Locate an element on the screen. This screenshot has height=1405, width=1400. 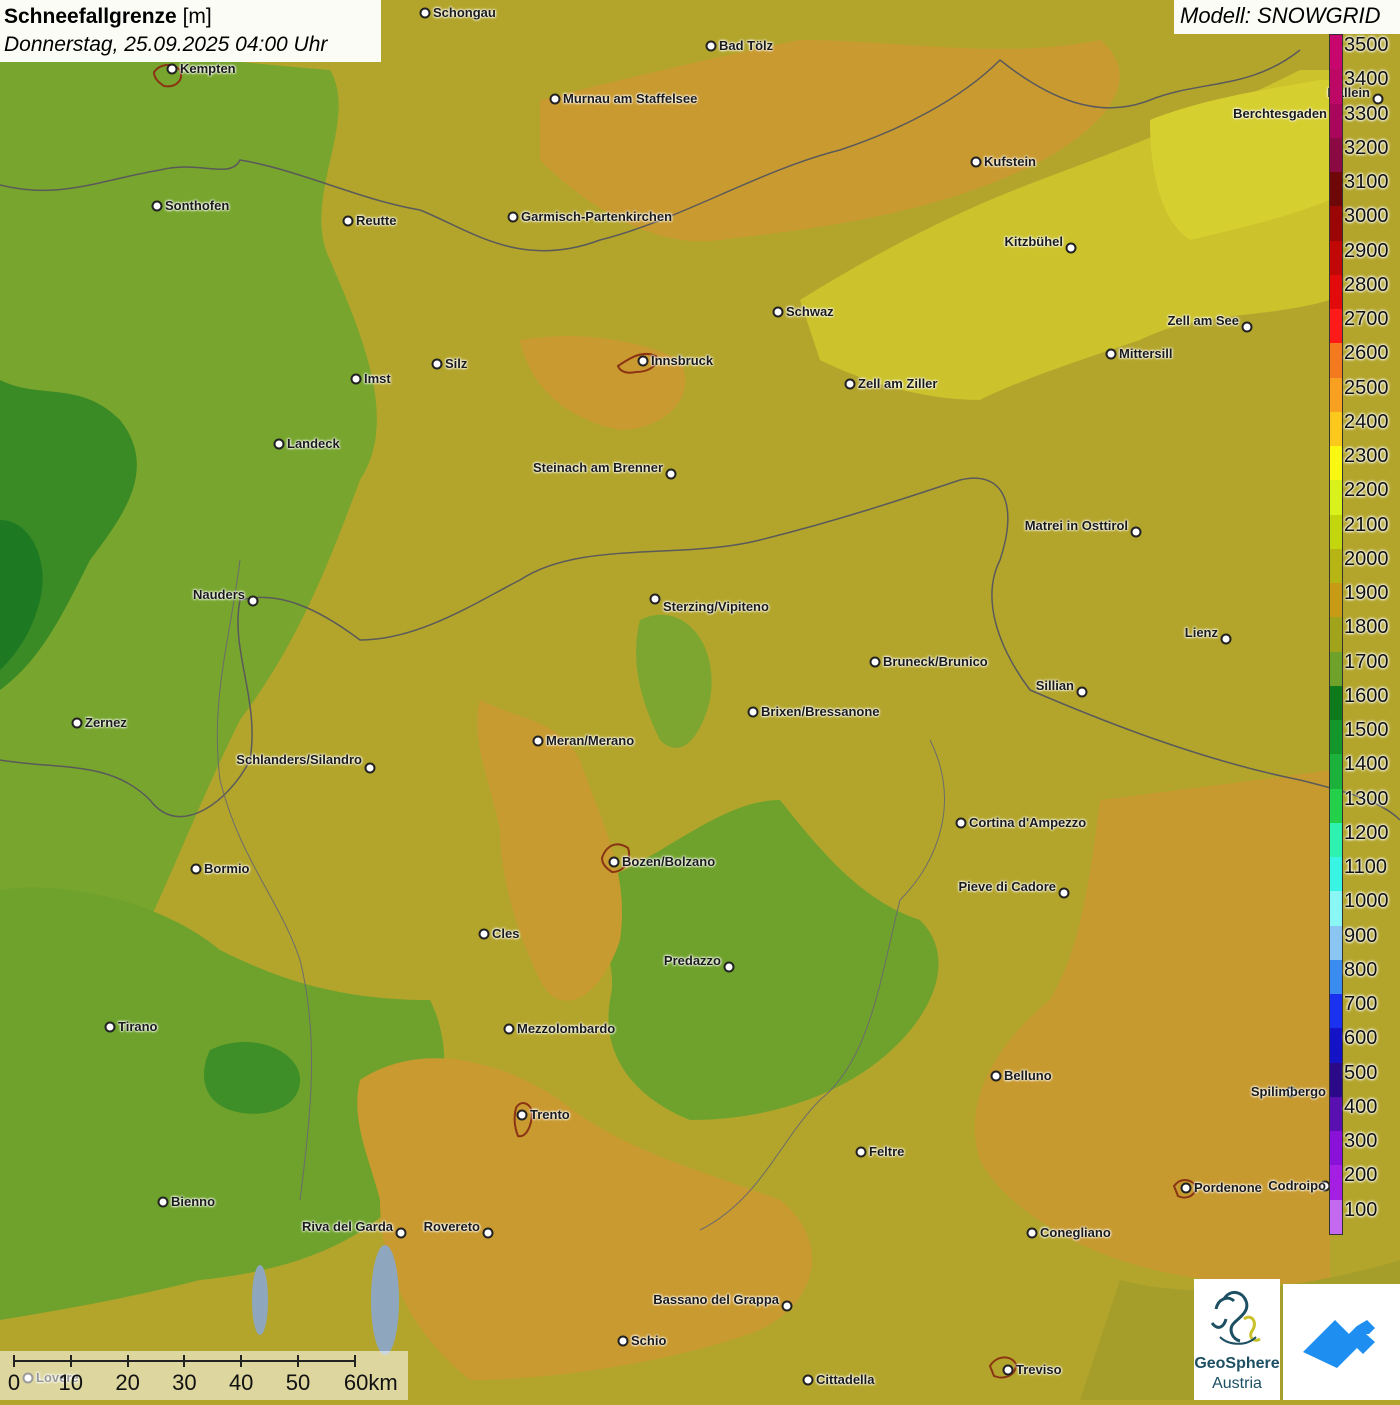
legend-label: 900 is located at coordinates (1361, 935).